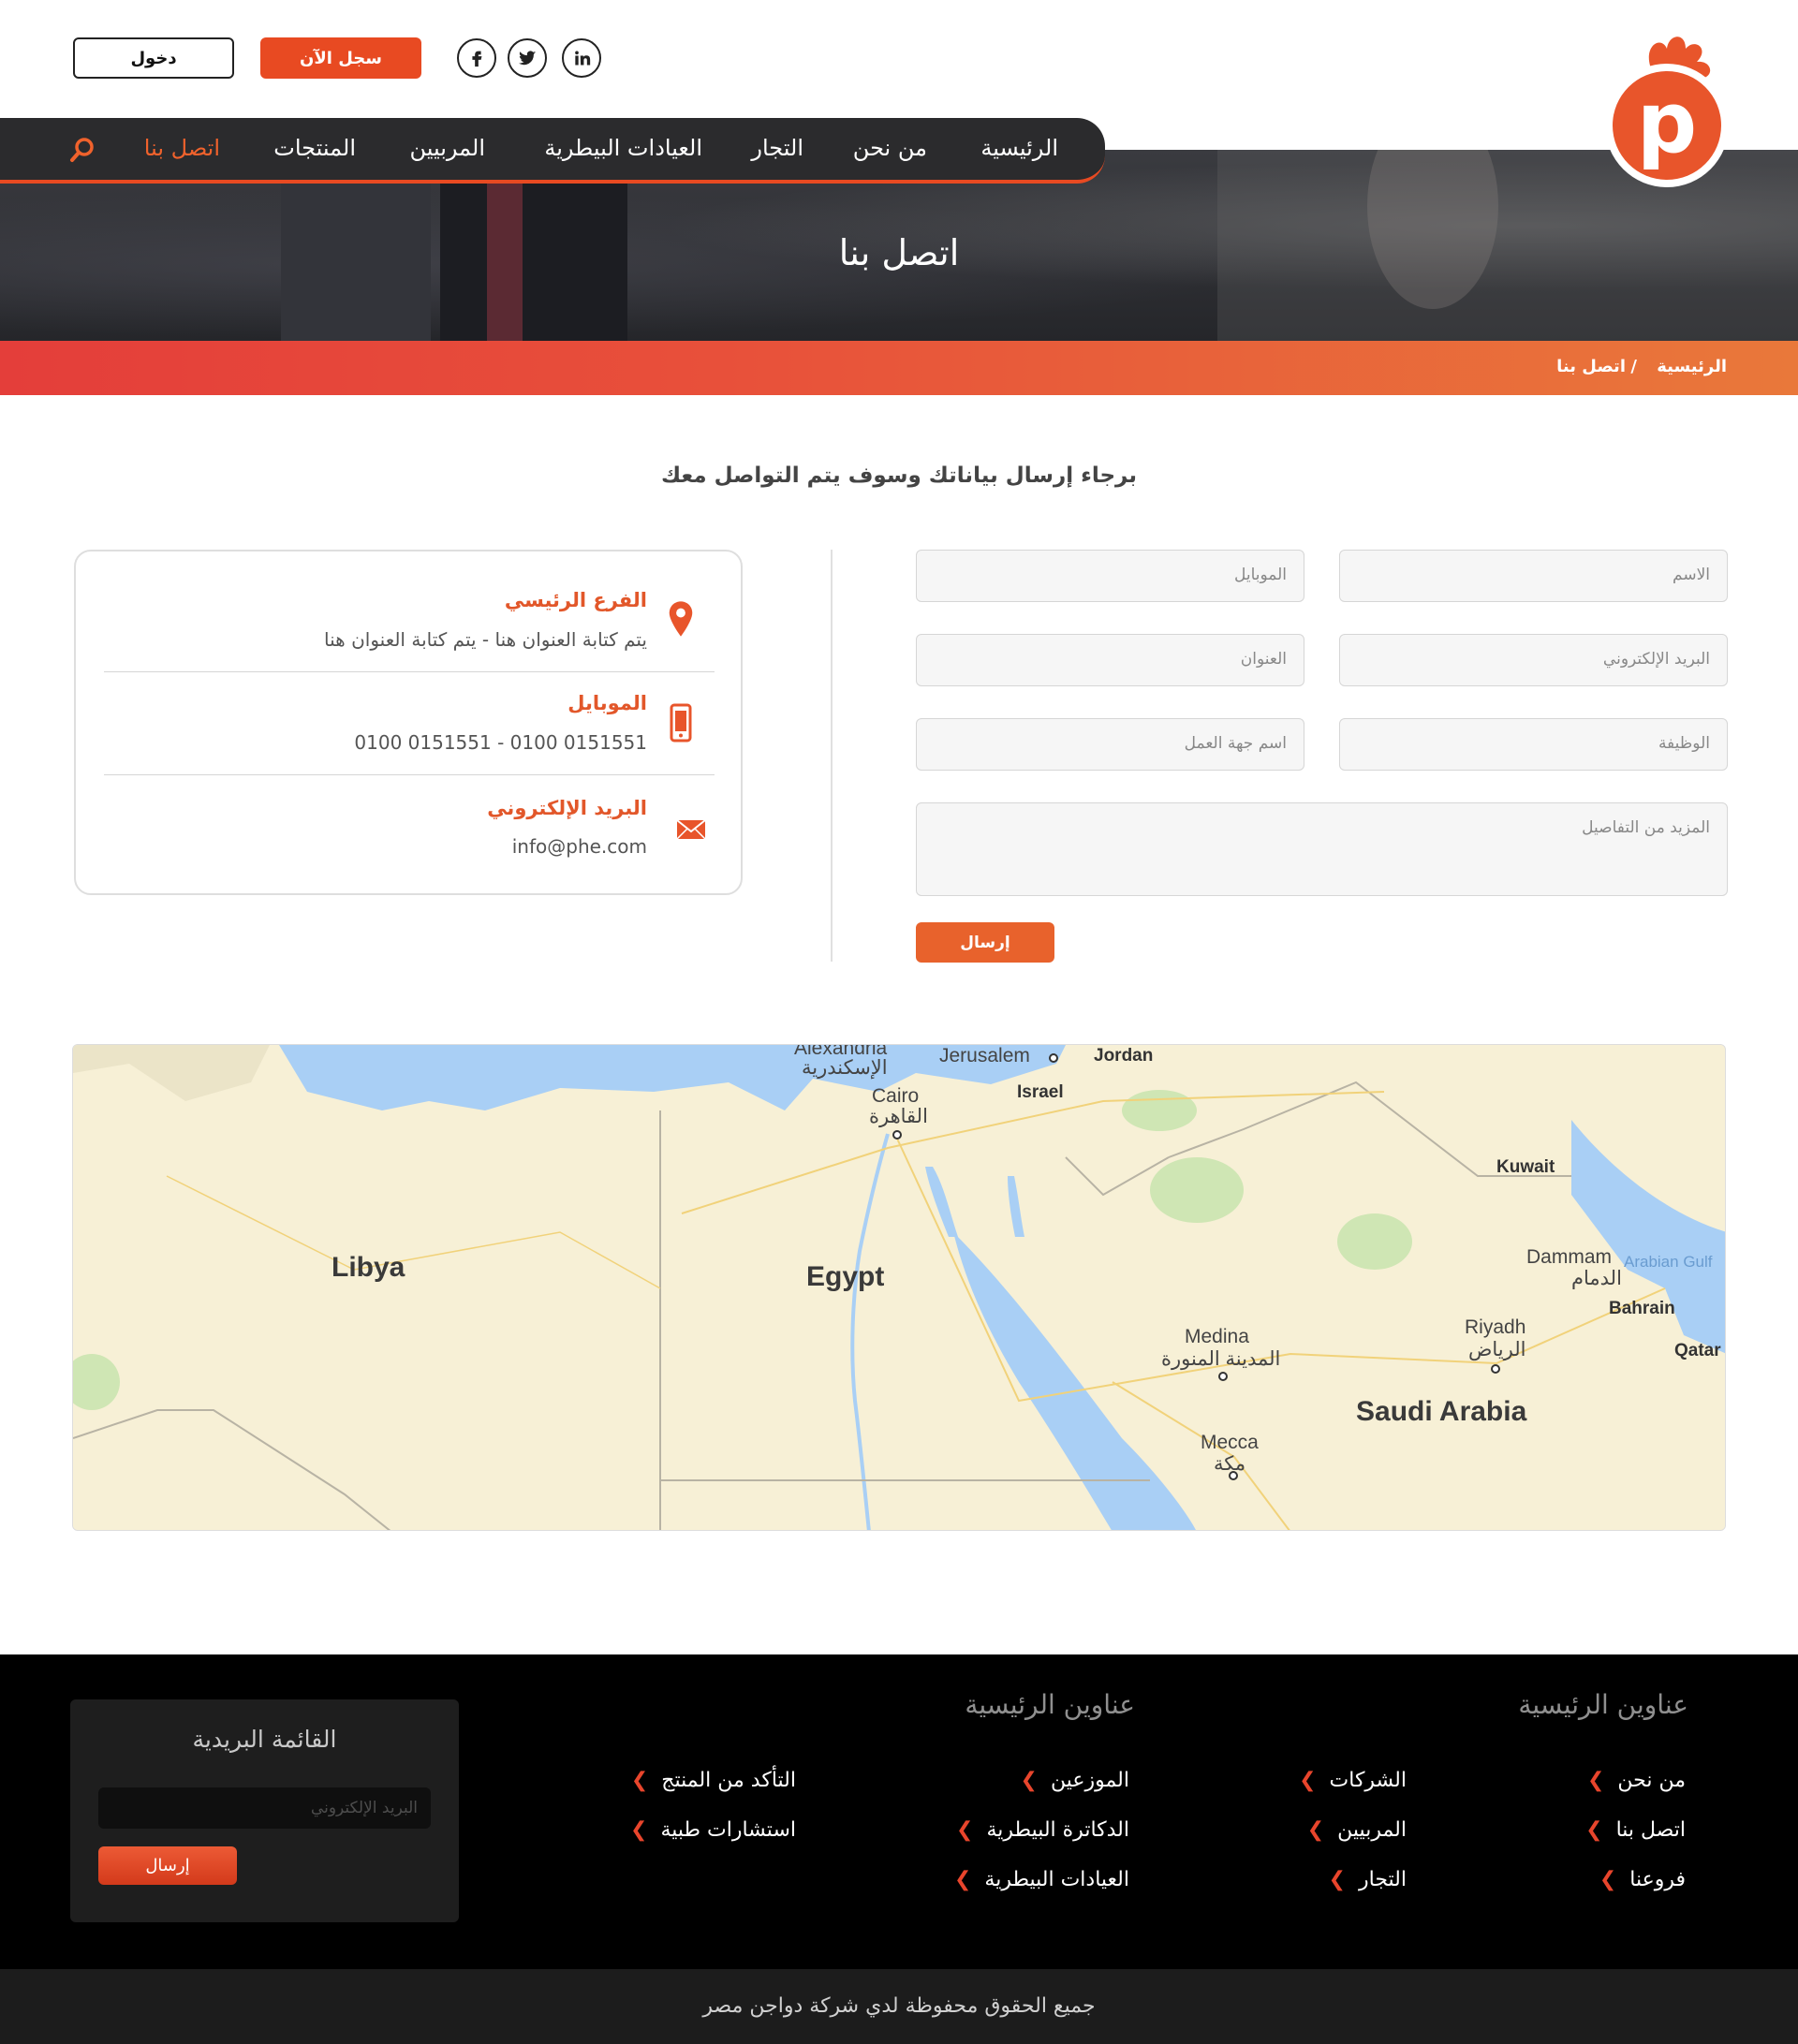  What do you see at coordinates (581, 58) in the screenshot?
I see `linkedin-icon` at bounding box center [581, 58].